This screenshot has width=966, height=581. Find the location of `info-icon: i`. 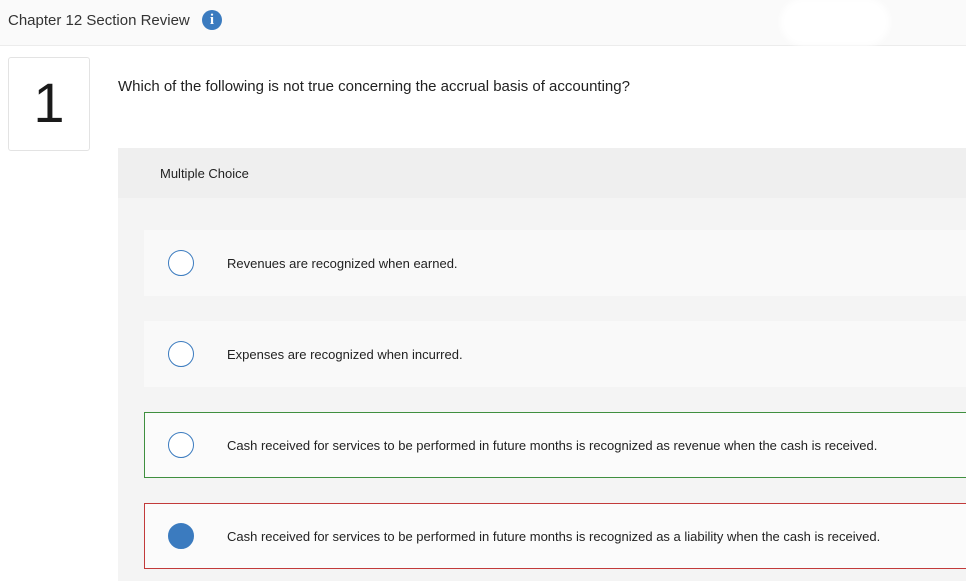

info-icon: i is located at coordinates (212, 20).